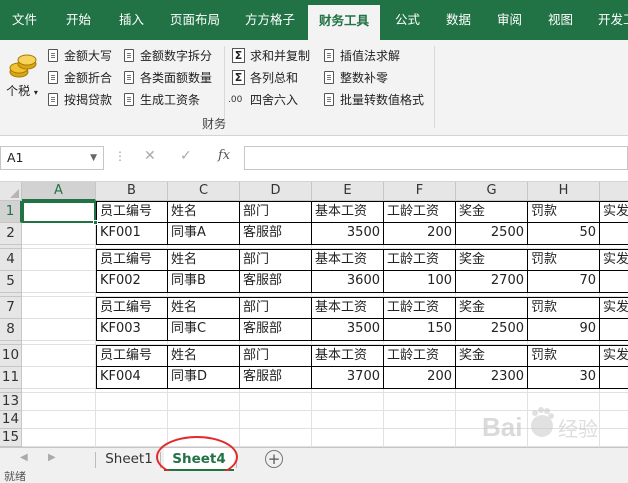 This screenshot has width=628, height=483. Describe the element at coordinates (348, 378) in the screenshot. I see `data-cell: 3700` at that location.